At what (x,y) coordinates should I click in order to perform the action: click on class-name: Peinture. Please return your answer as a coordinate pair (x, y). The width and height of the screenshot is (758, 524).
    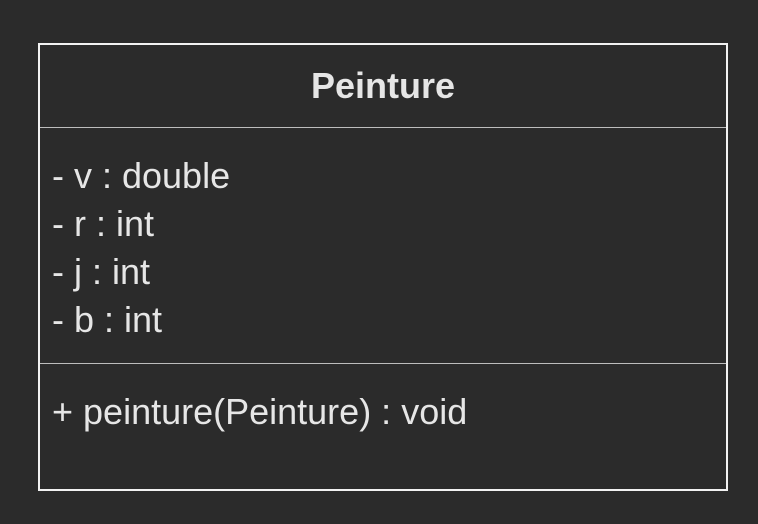
    Looking at the image, I should click on (383, 85).